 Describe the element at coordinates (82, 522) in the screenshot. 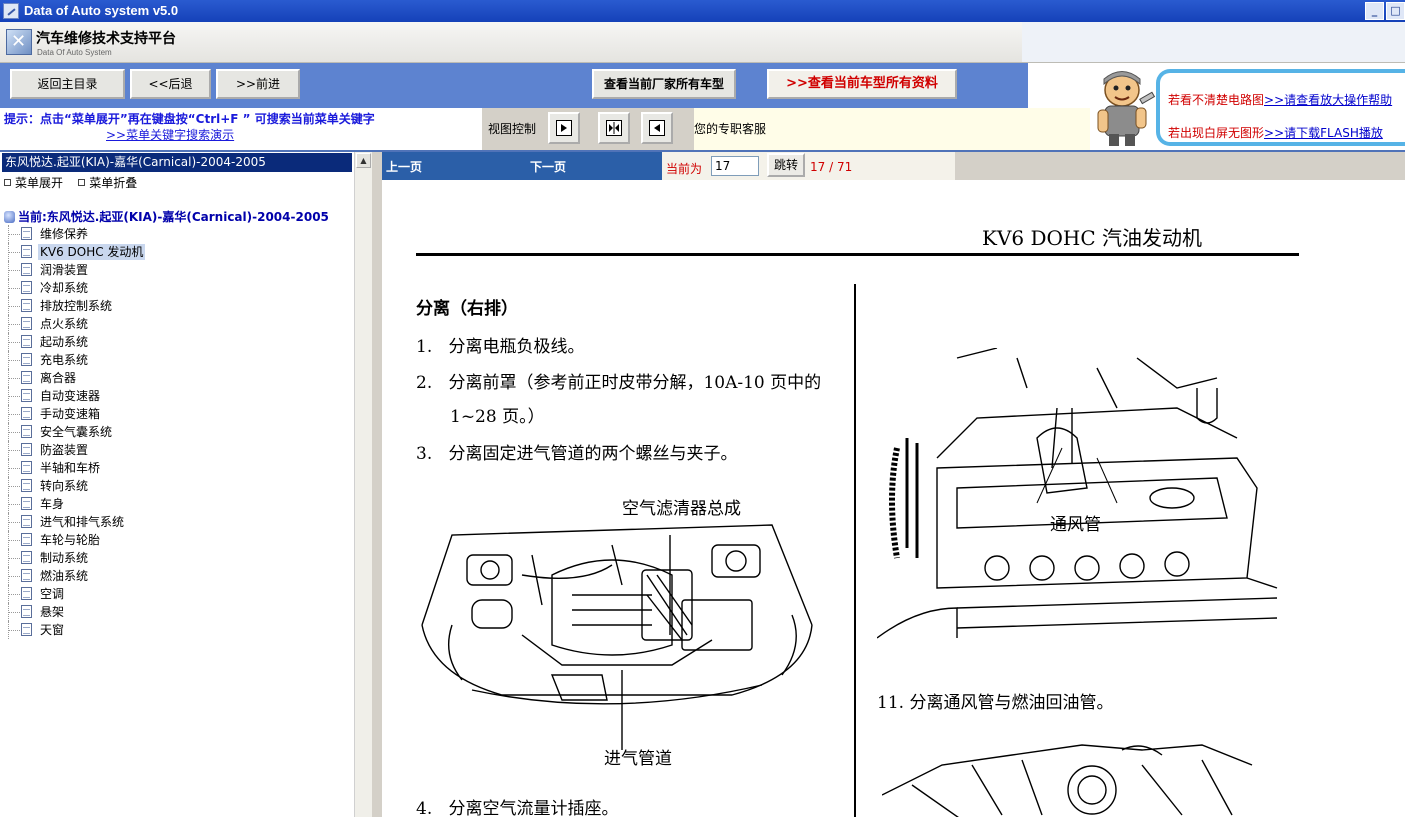

I see `tree-item-label: 进气和排气系统` at that location.